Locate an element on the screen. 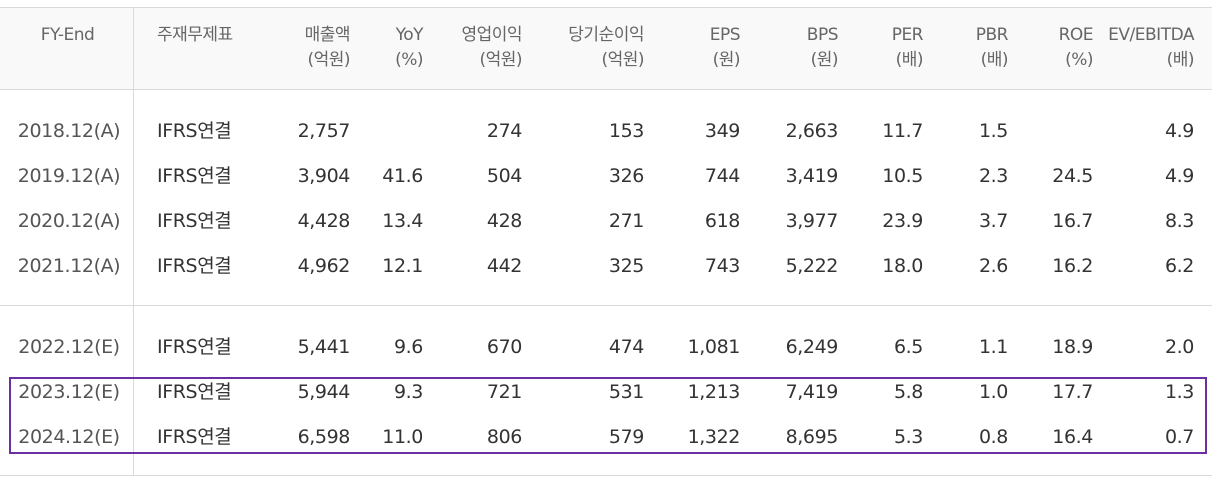 This screenshot has height=483, width=1212. net-income-cell: 271 is located at coordinates (626, 221).